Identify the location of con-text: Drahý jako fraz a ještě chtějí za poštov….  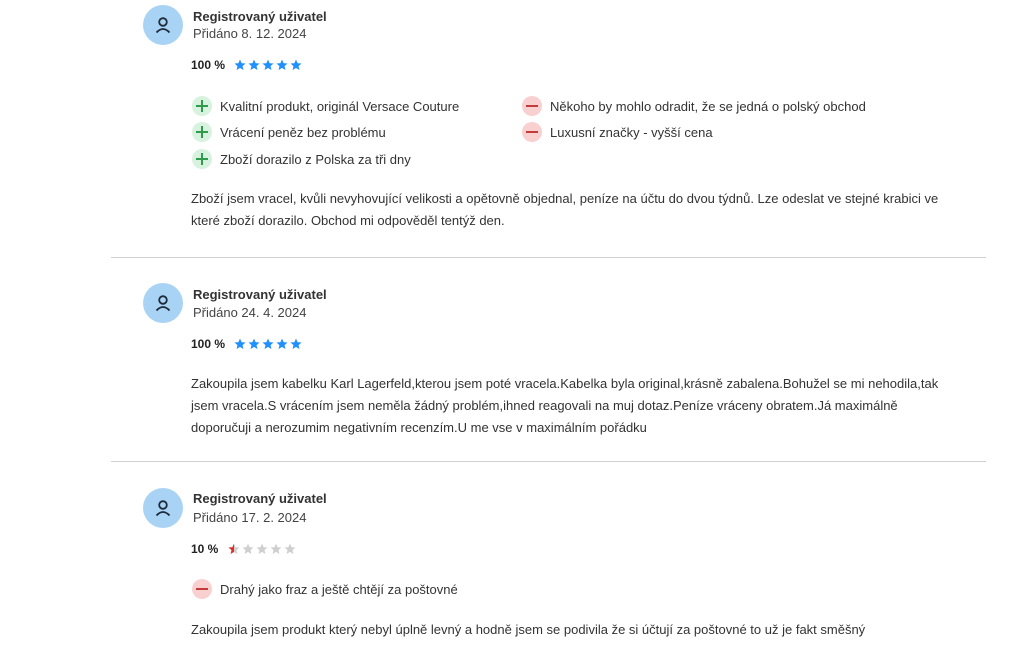
(339, 589).